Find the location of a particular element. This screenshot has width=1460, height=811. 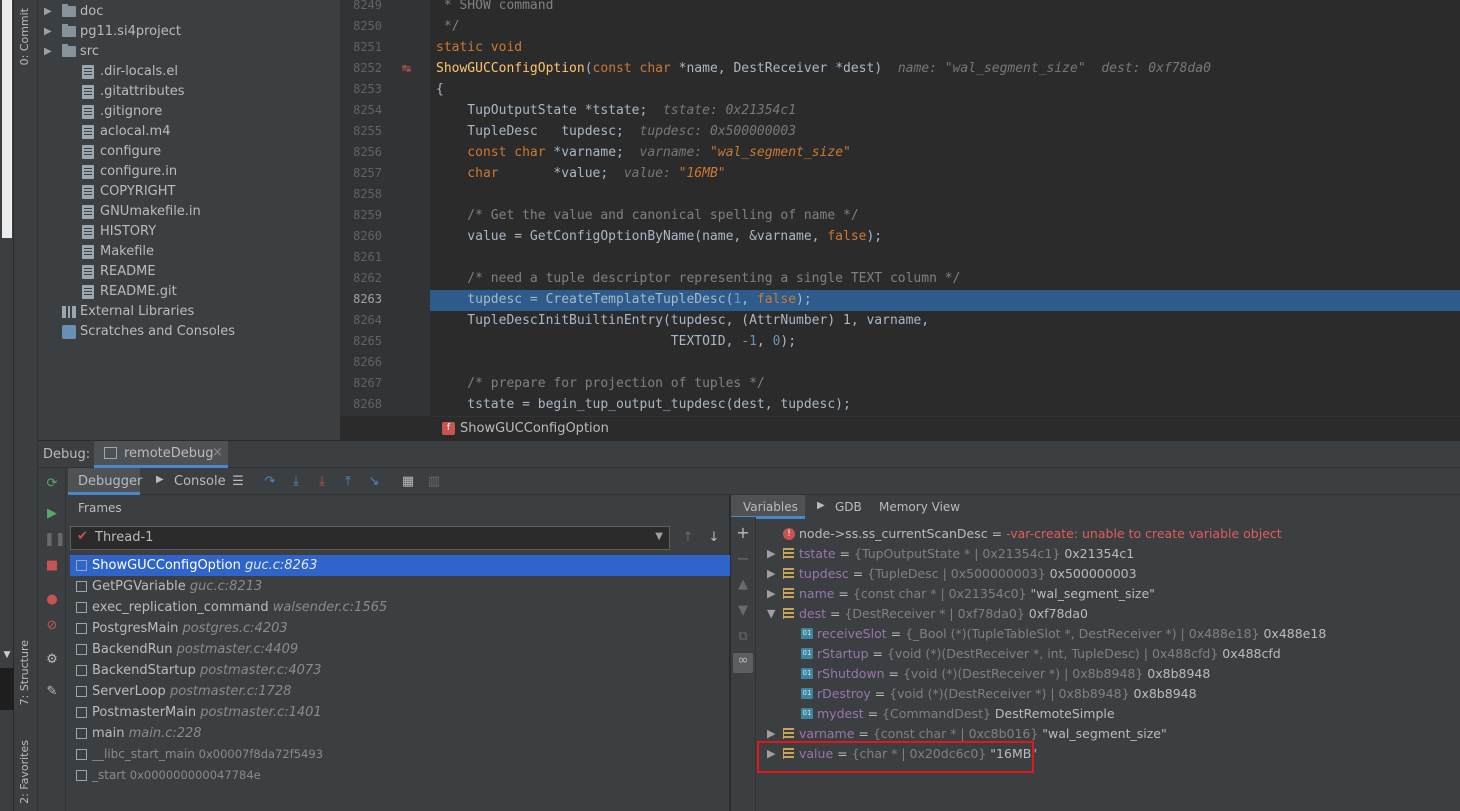

menu-icon: ☰ is located at coordinates (238, 482).